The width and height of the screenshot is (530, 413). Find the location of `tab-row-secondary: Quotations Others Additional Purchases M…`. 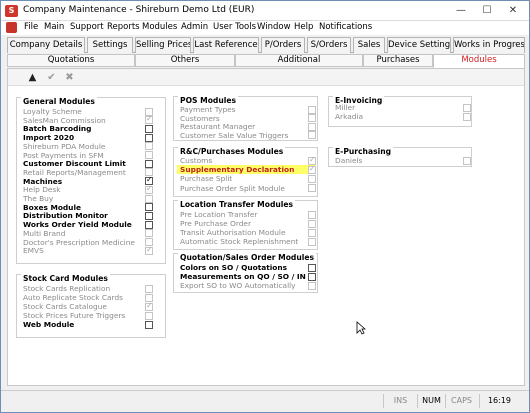

tab-row-secondary: Quotations Others Additional Purchases M… is located at coordinates (266, 61).